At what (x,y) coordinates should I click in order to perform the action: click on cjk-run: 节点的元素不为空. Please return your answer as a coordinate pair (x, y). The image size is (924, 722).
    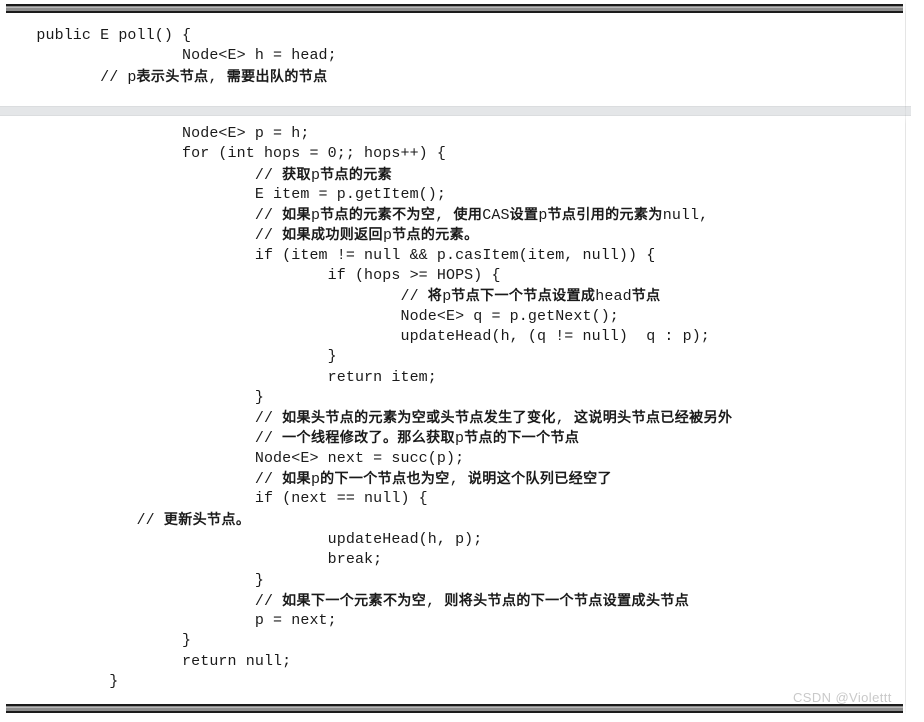
    Looking at the image, I should click on (378, 215).